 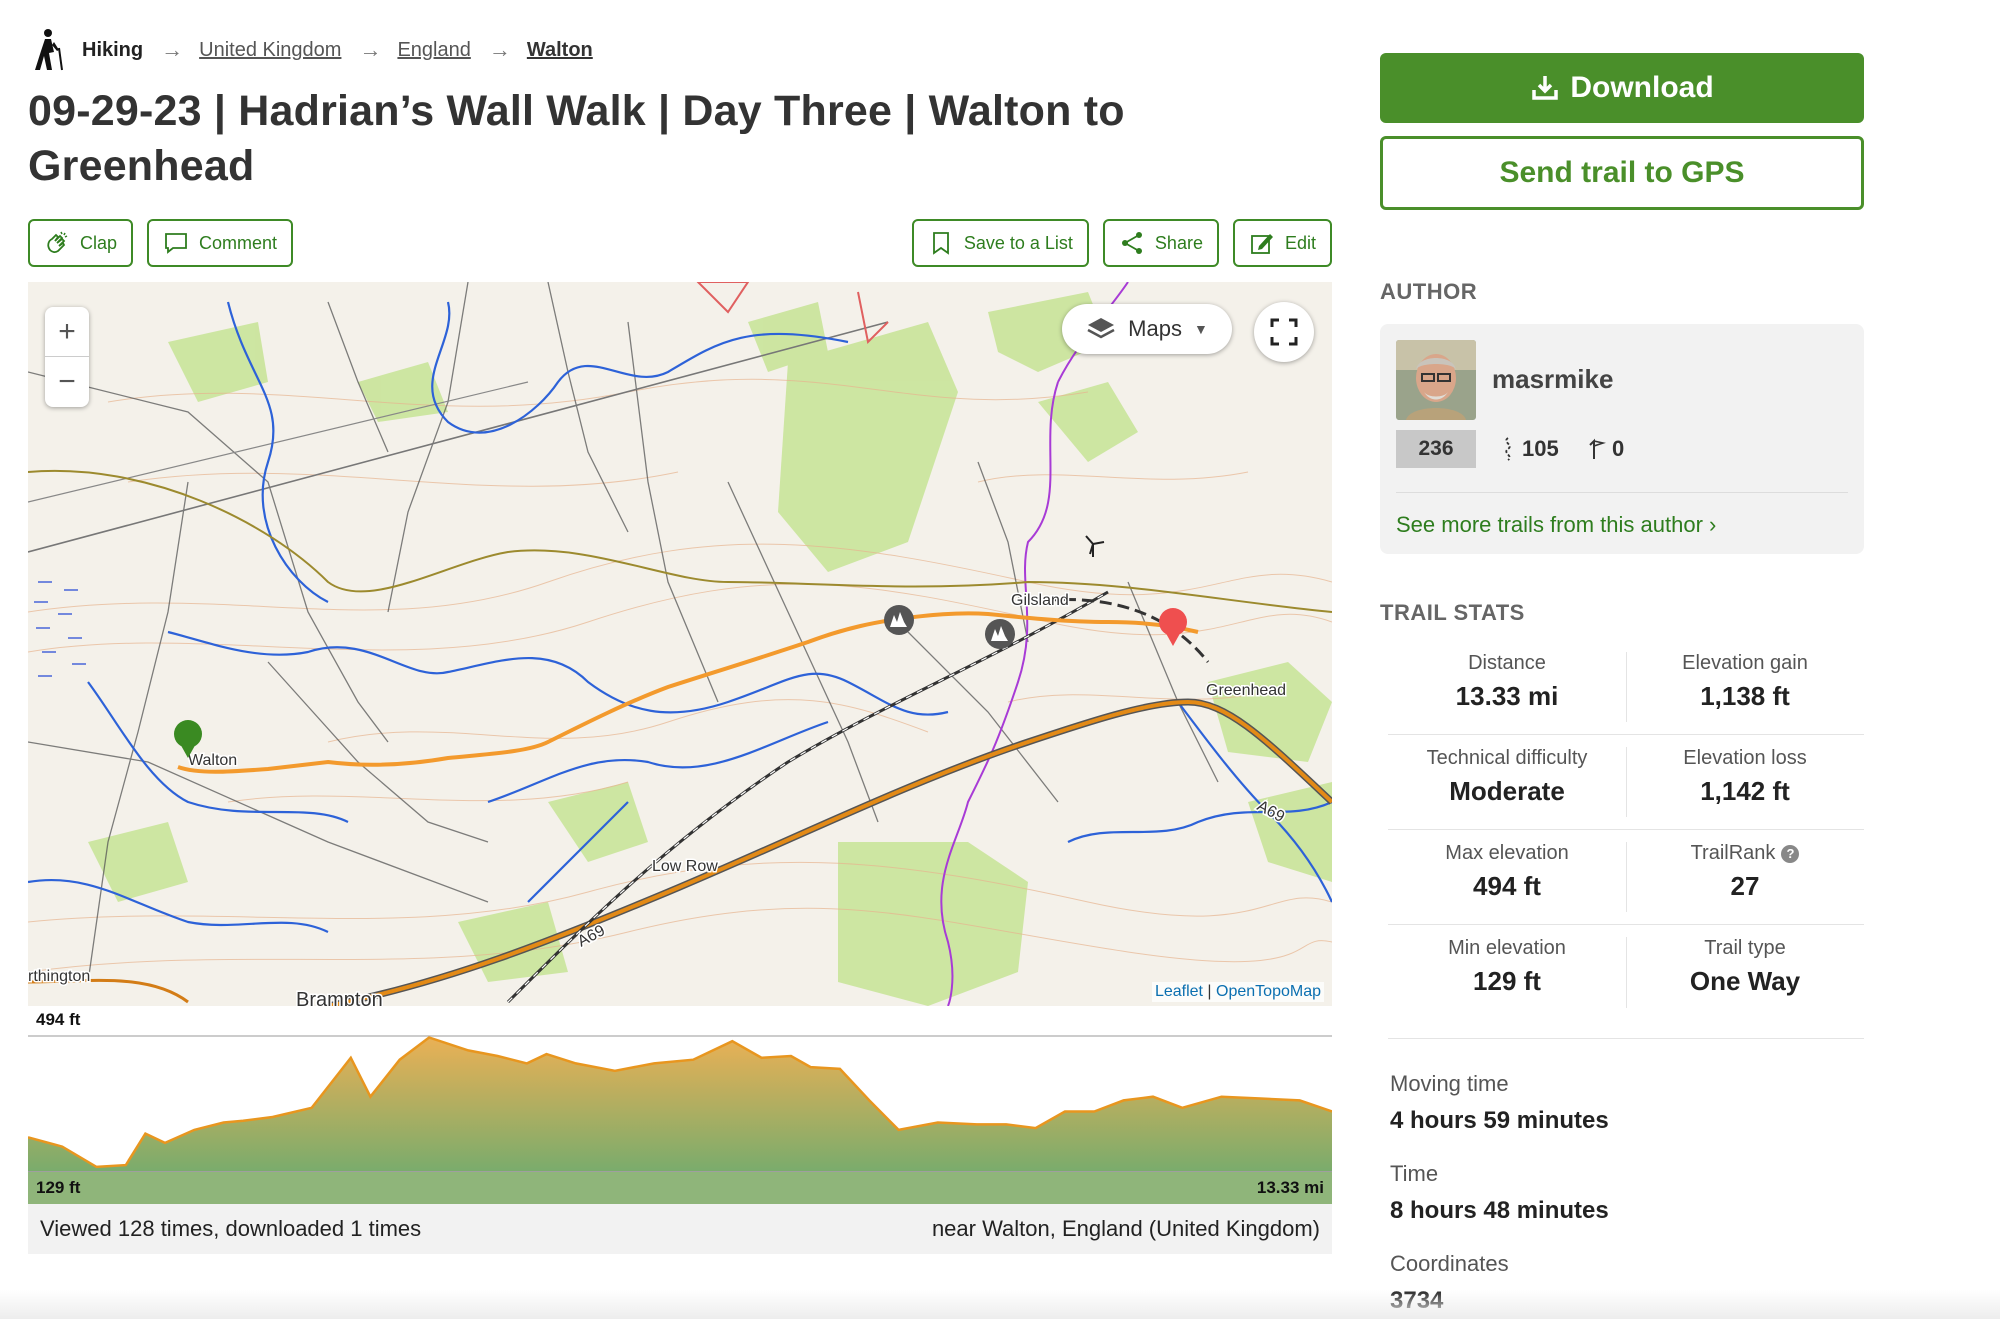 I want to click on stat-technical-difficulty: Technical difficulty Moderate, so click(x=1507, y=782).